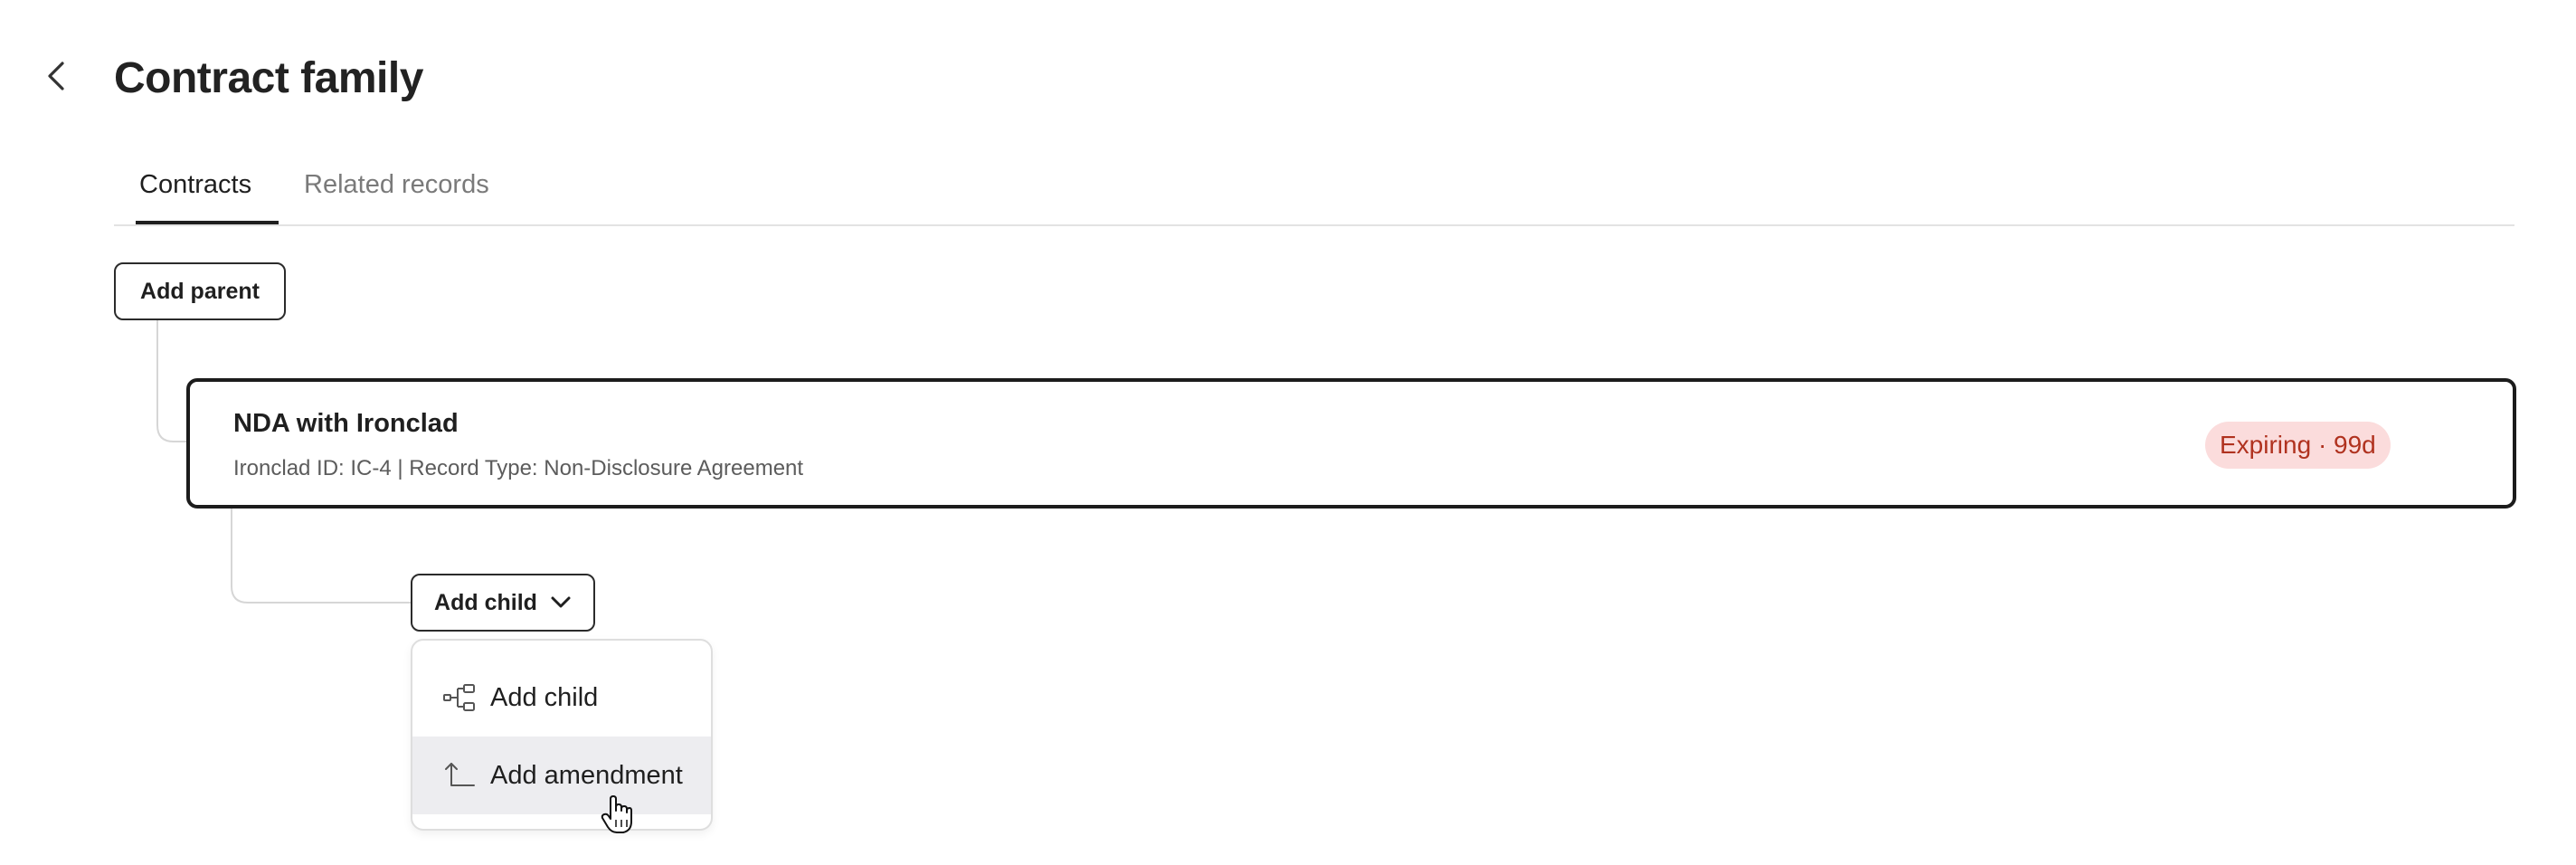 The image size is (2576, 865). I want to click on status-badge: Expiring · 99d, so click(2298, 445).